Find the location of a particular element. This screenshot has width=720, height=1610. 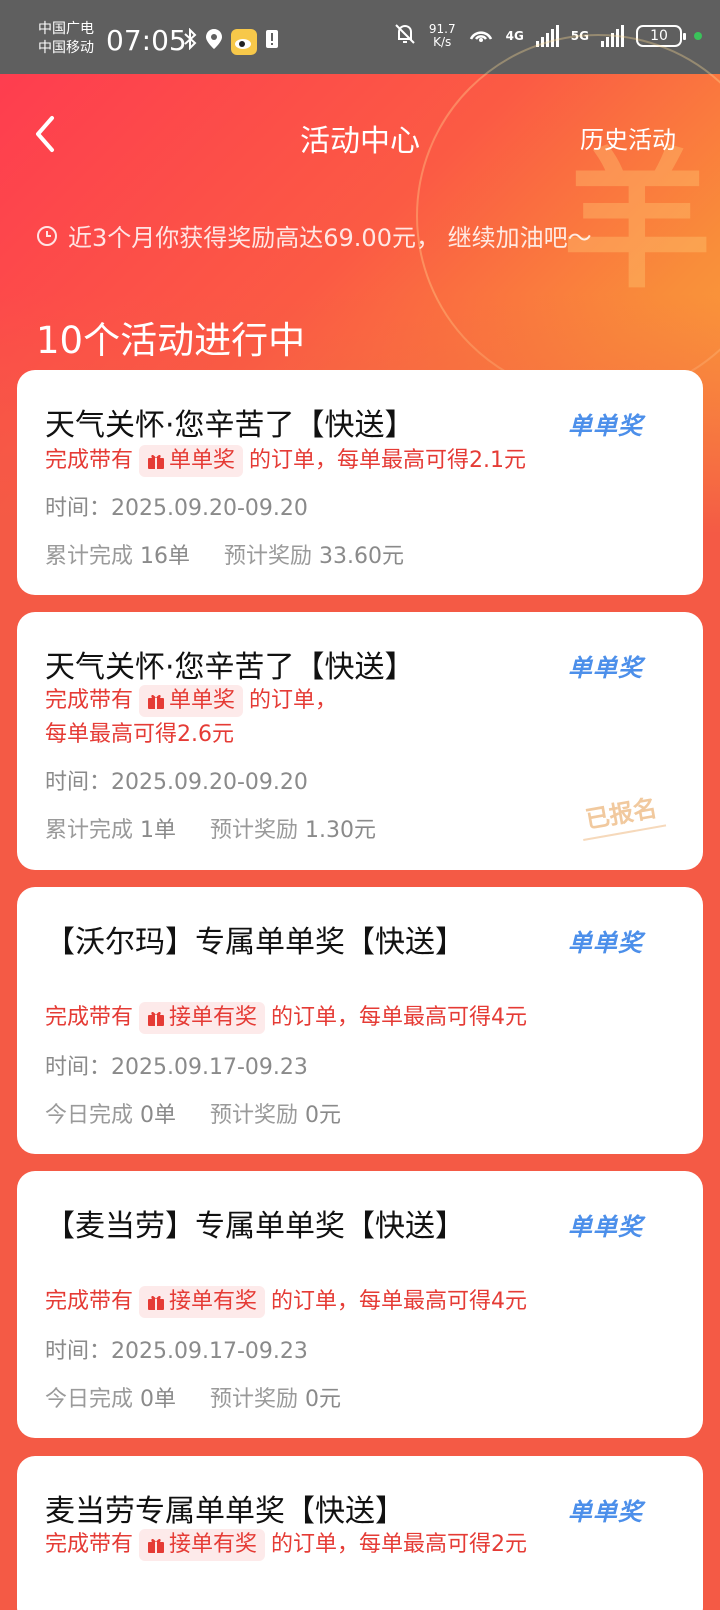

sim1-network: 4G is located at coordinates (514, 36).